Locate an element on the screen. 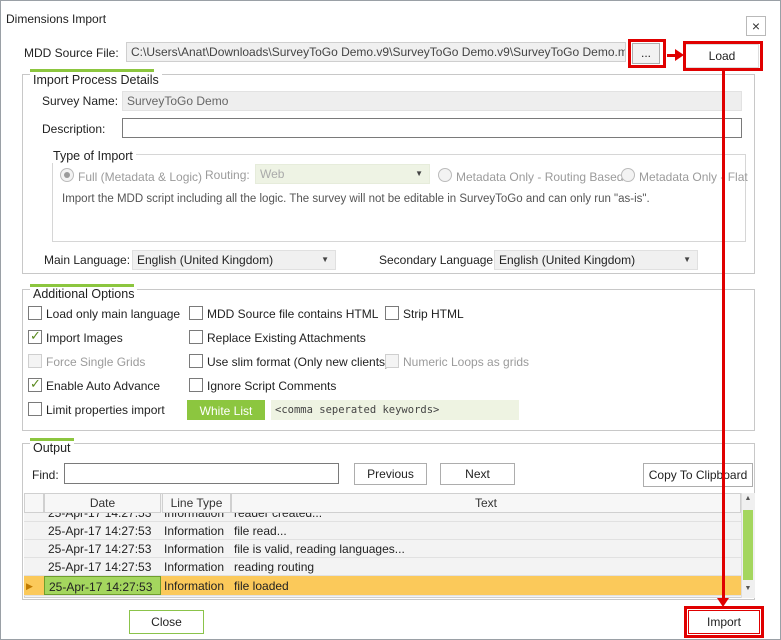  strip-html-checkbox is located at coordinates (392, 313).